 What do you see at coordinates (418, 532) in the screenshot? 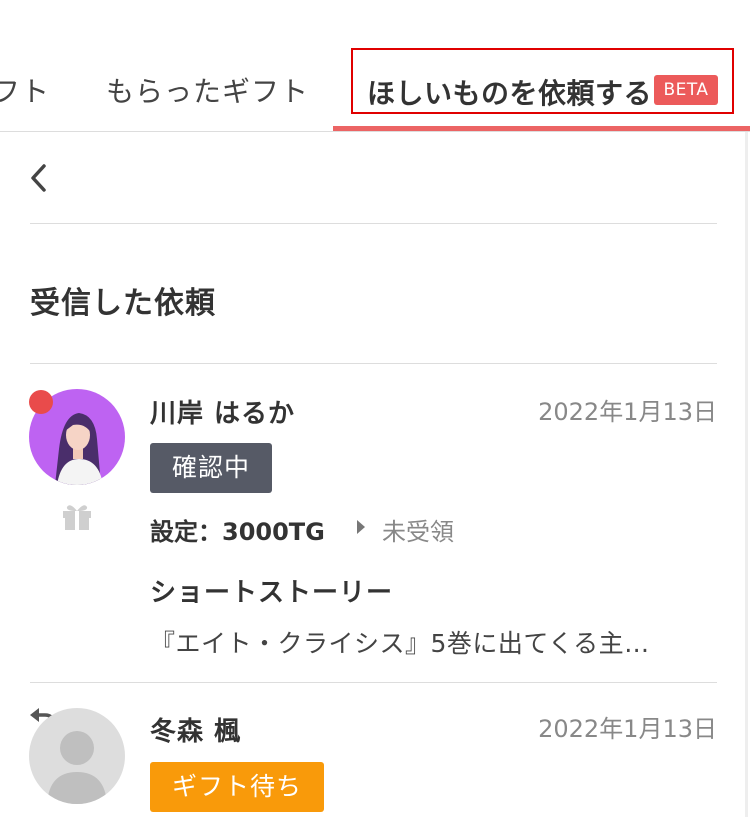
I see `receipt-status: 未受領` at bounding box center [418, 532].